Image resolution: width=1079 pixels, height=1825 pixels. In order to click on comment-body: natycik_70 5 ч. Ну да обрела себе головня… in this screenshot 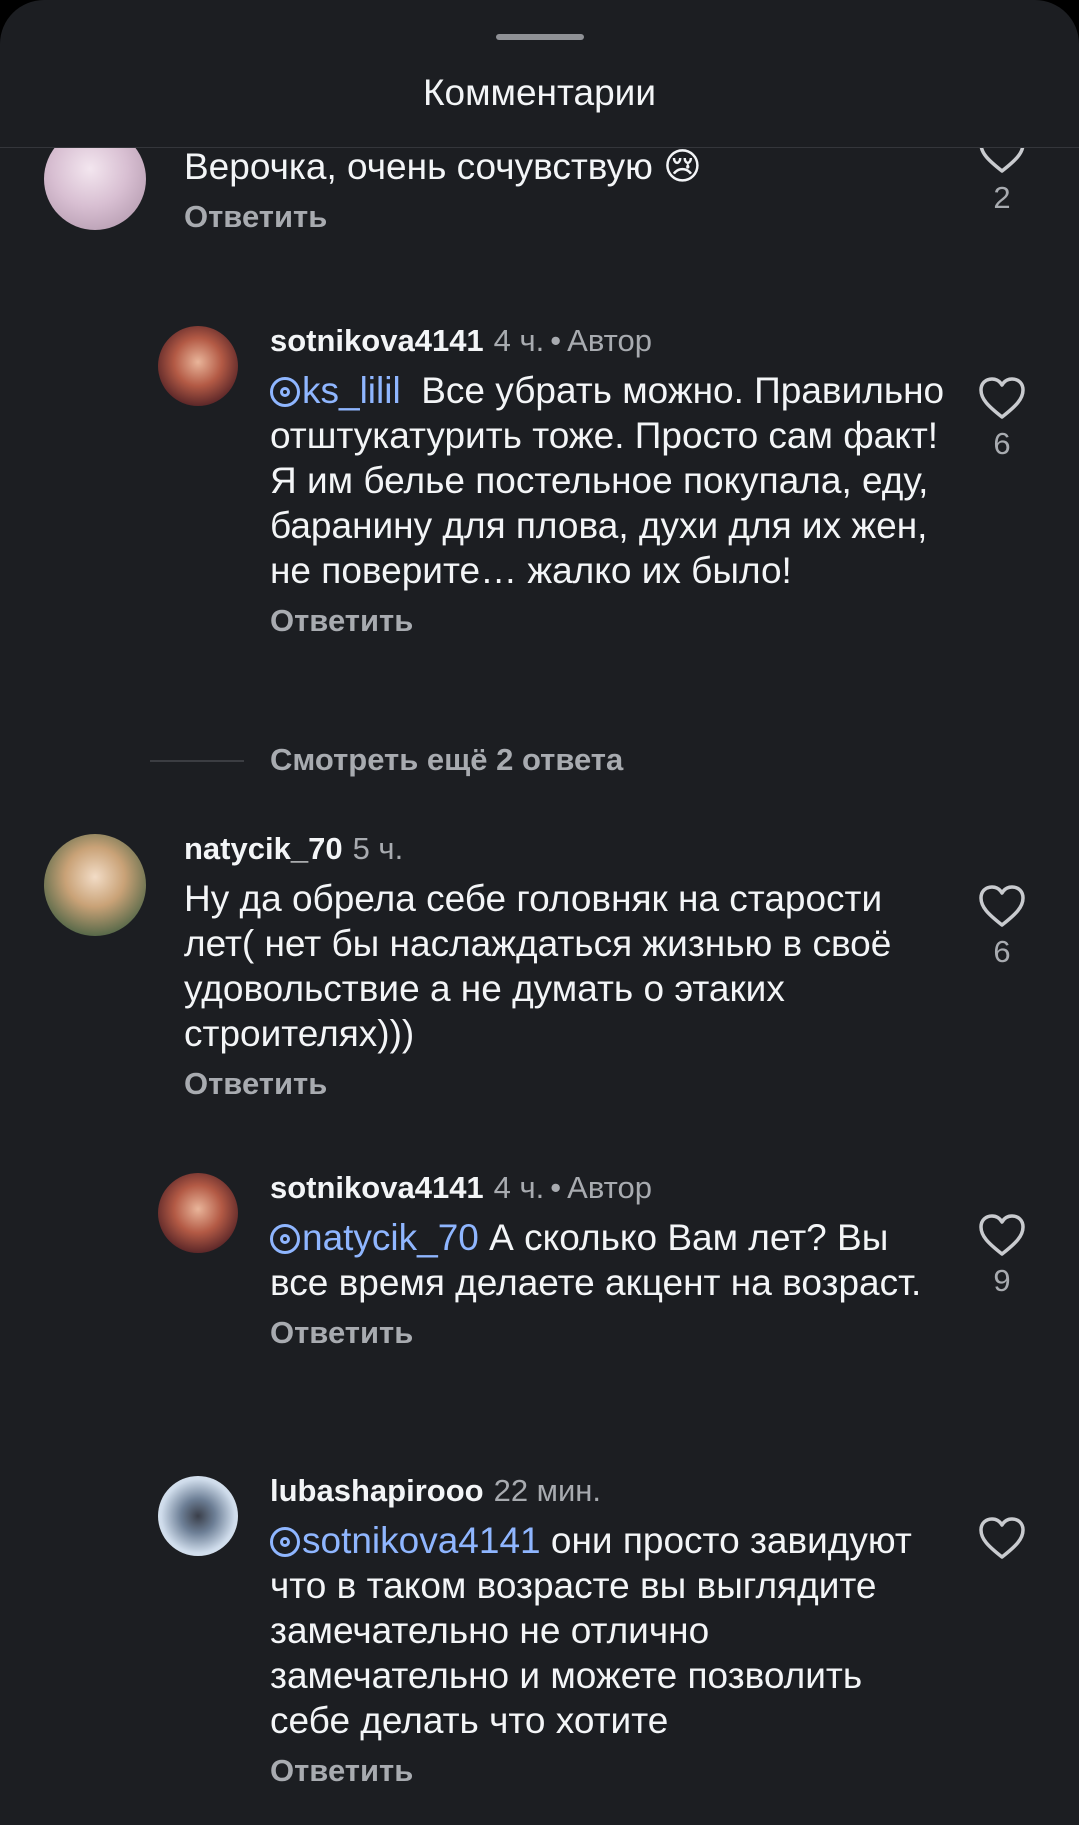, I will do `click(564, 965)`.